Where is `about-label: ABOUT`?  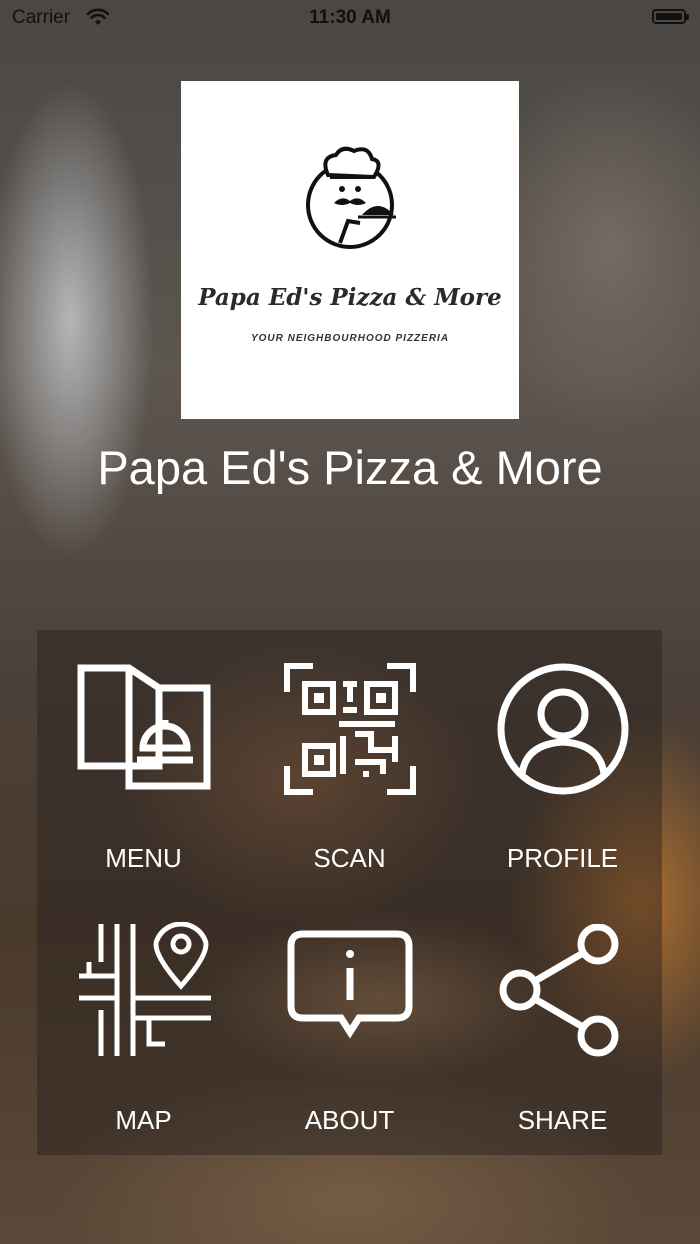
about-label: ABOUT is located at coordinates (349, 1120).